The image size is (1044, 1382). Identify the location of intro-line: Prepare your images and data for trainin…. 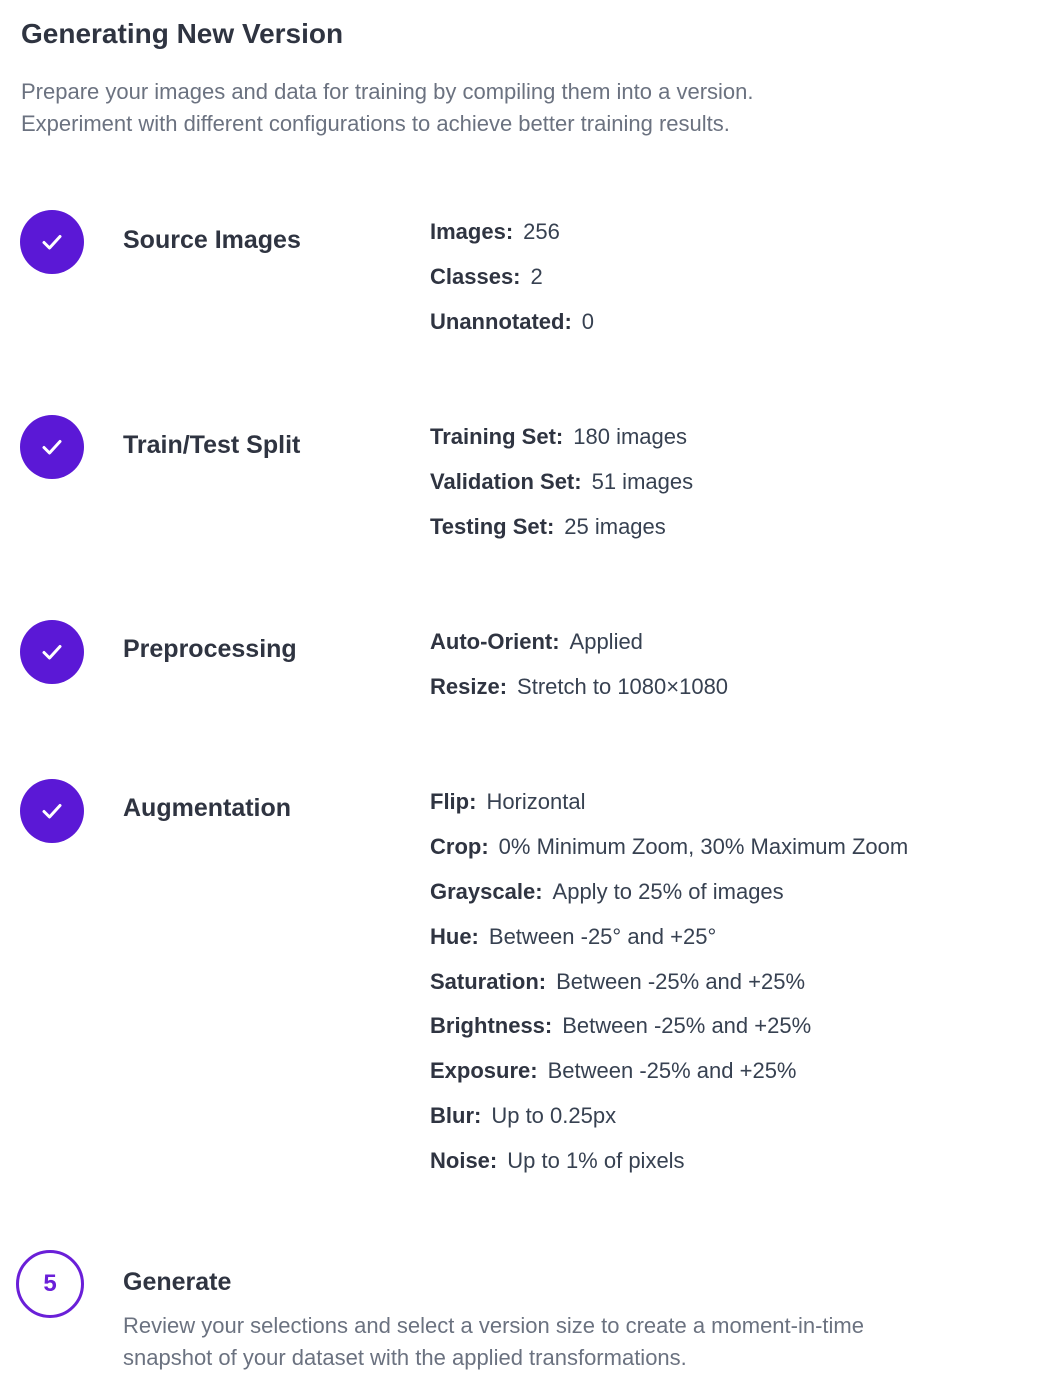
(387, 91).